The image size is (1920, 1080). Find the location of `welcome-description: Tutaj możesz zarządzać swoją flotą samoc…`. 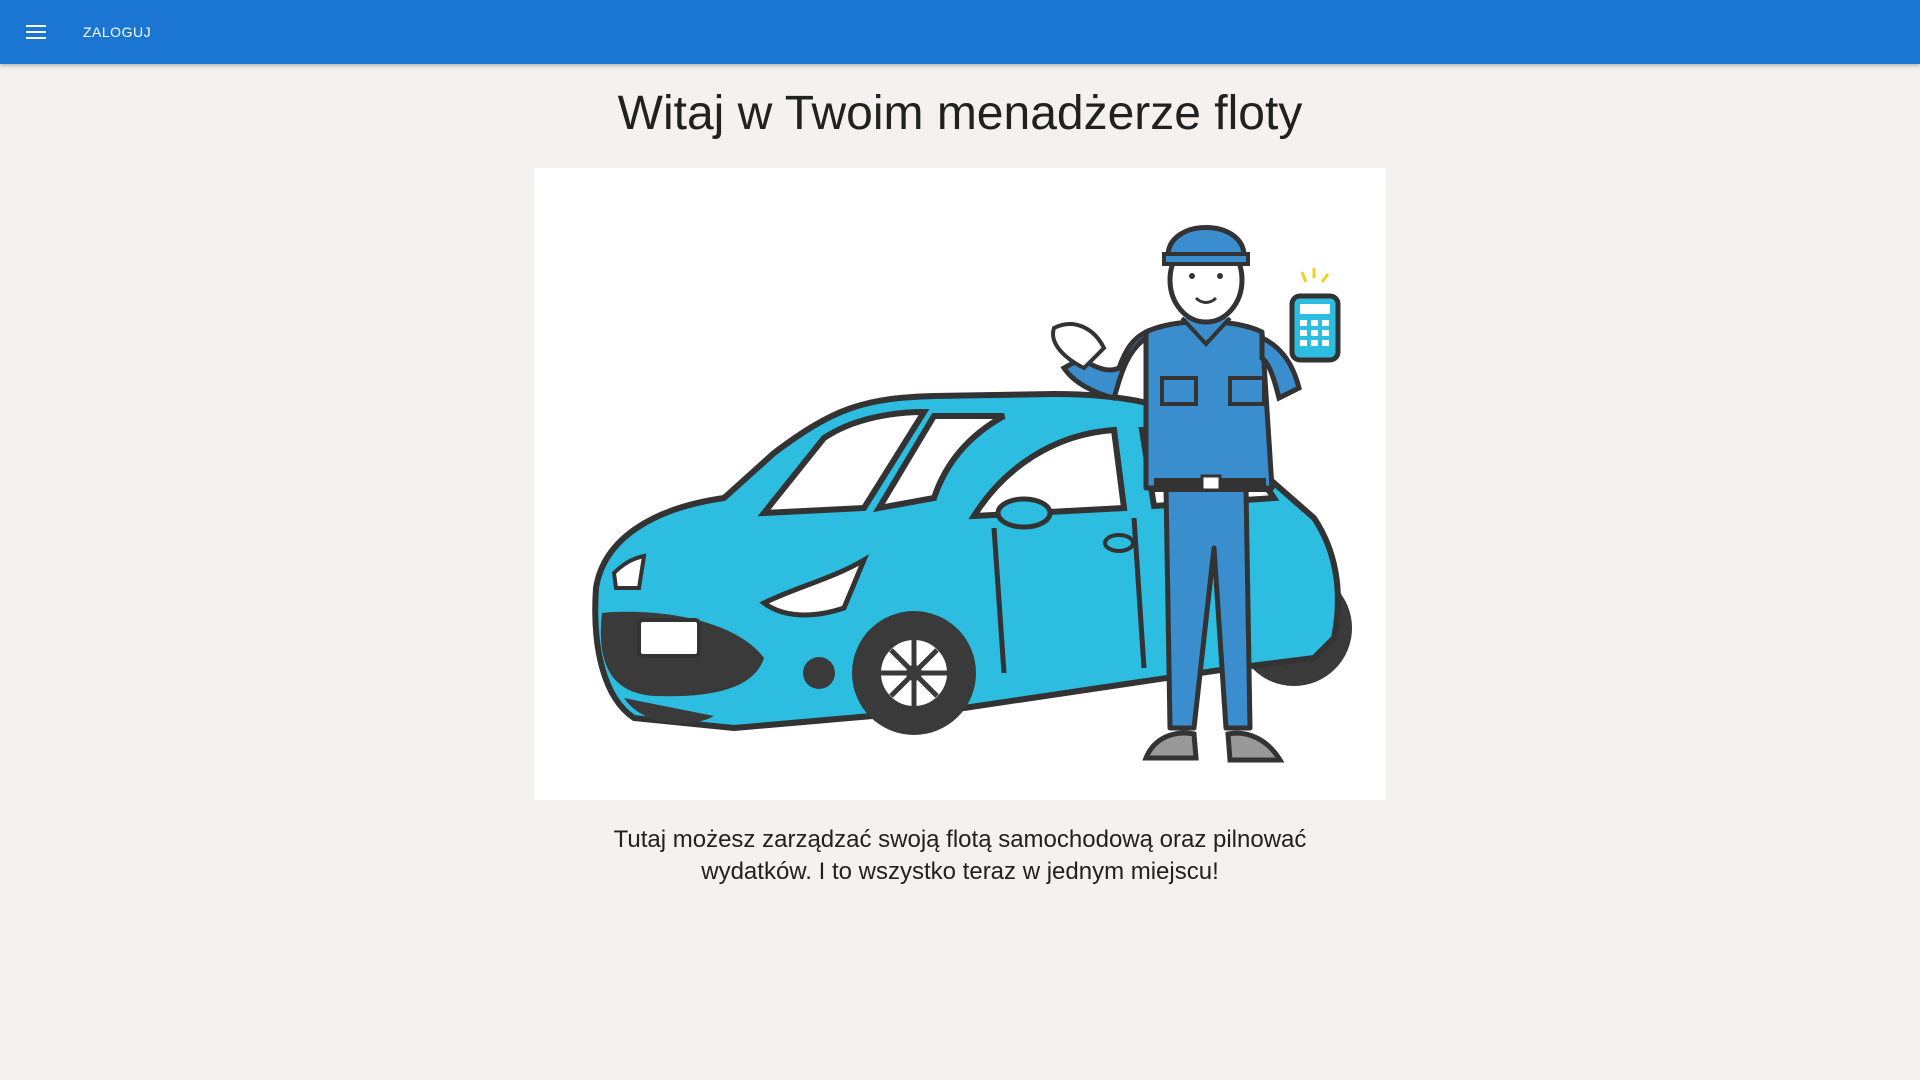

welcome-description: Tutaj możesz zarządzać swoją flotą samoc… is located at coordinates (960, 855).